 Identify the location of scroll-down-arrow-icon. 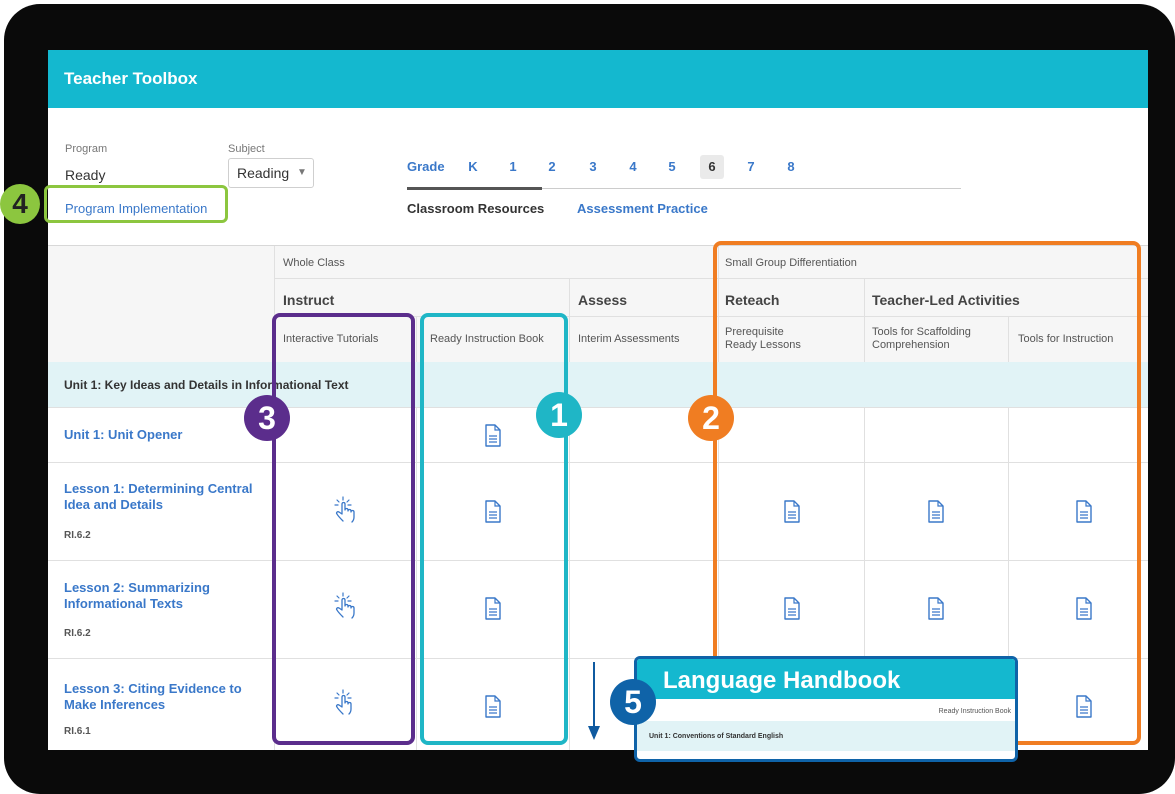
(594, 701).